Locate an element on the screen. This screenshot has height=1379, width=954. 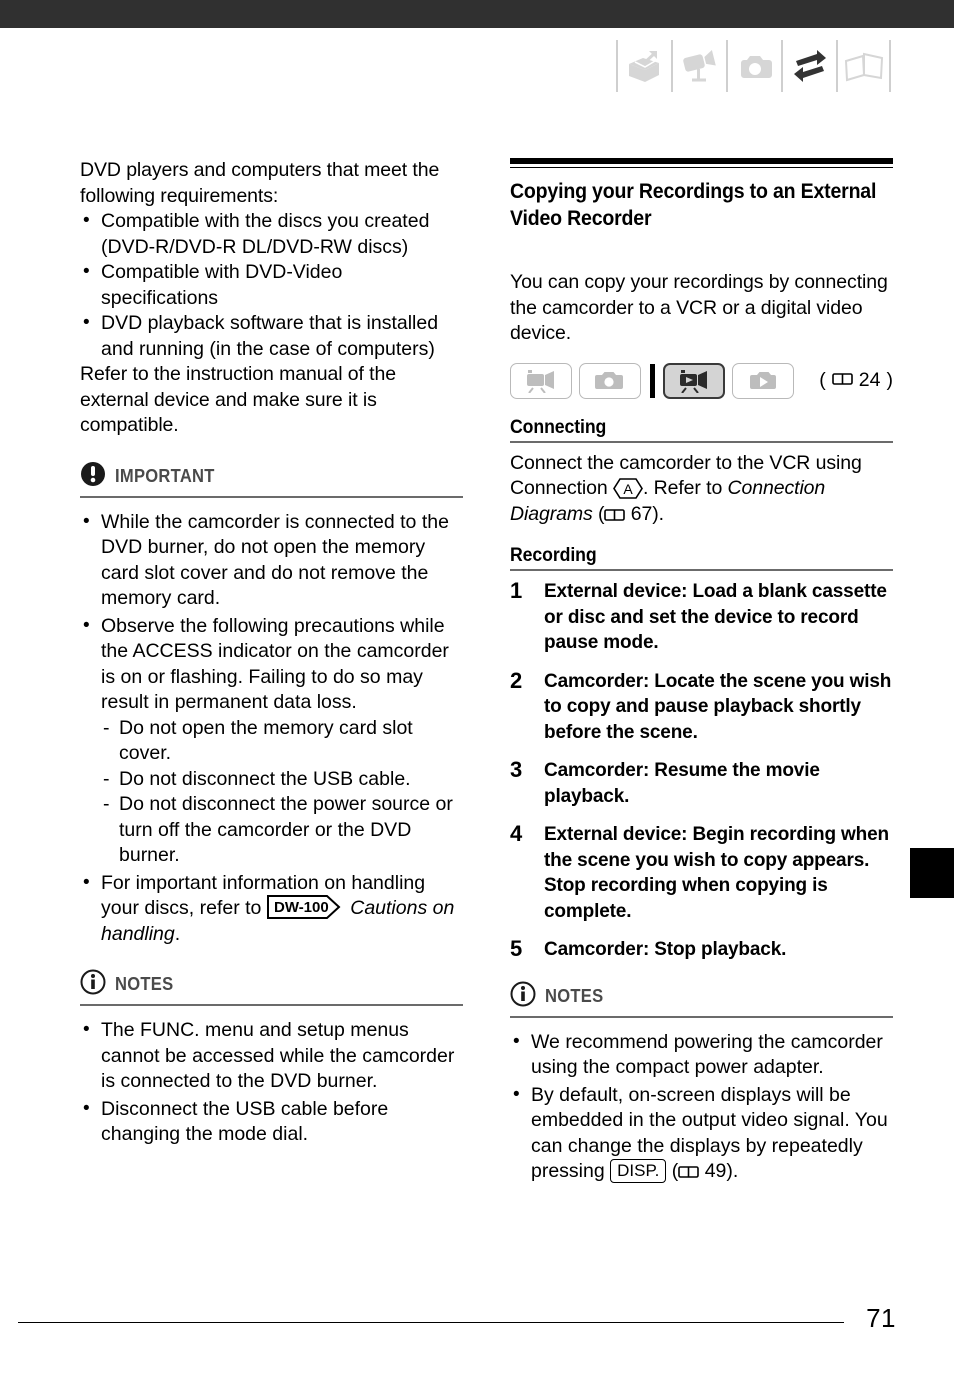
notes-page-number: 49 is located at coordinates (715, 1171).